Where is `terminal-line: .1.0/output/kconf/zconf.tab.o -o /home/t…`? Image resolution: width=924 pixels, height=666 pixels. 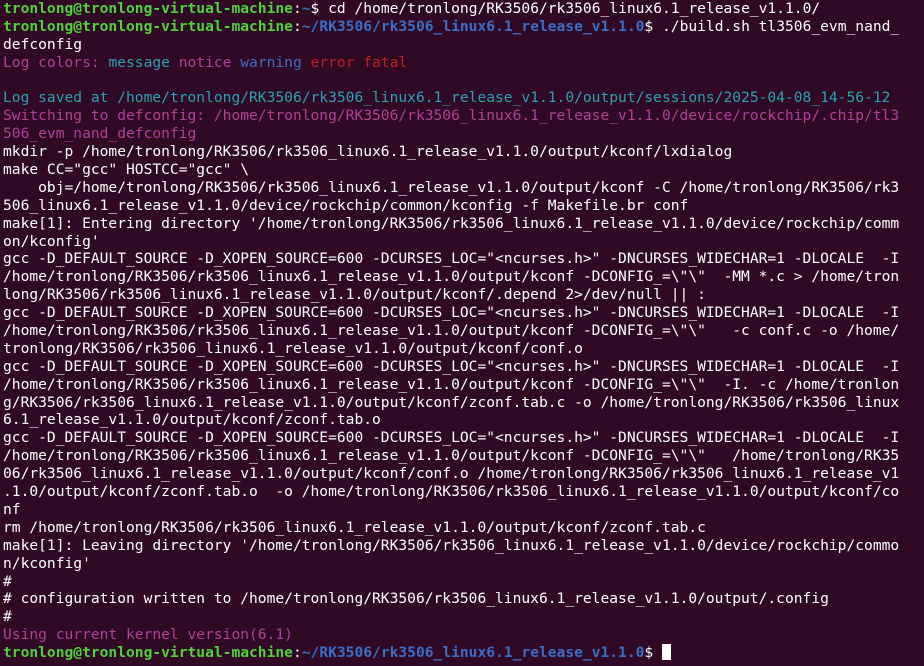 terminal-line: .1.0/output/kconf/zconf.tab.o -o /home/t… is located at coordinates (463, 492).